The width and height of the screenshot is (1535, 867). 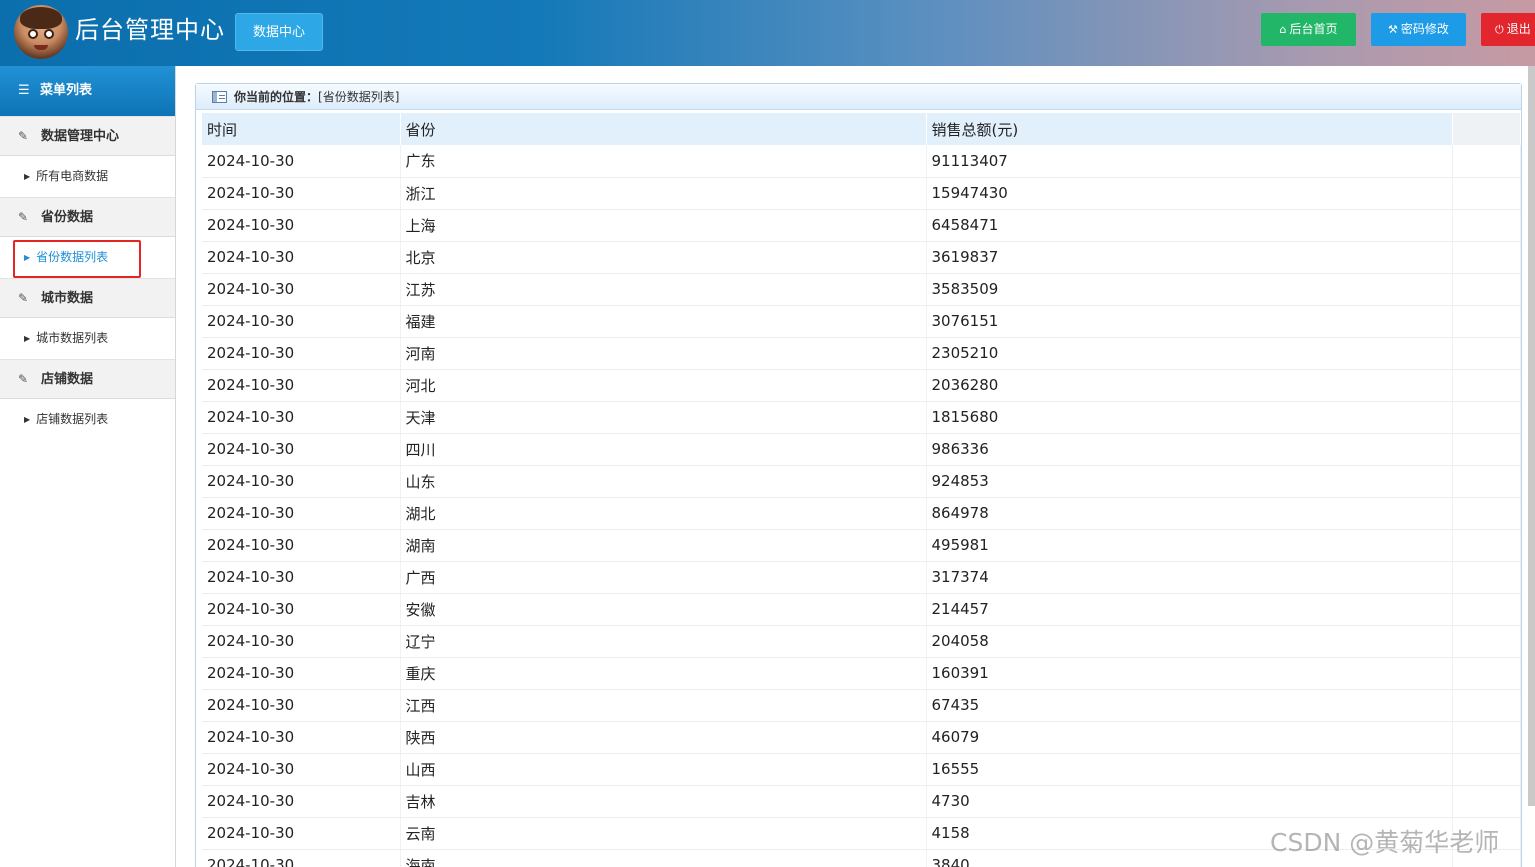 What do you see at coordinates (1499, 29) in the screenshot?
I see `power-icon: ⏻` at bounding box center [1499, 29].